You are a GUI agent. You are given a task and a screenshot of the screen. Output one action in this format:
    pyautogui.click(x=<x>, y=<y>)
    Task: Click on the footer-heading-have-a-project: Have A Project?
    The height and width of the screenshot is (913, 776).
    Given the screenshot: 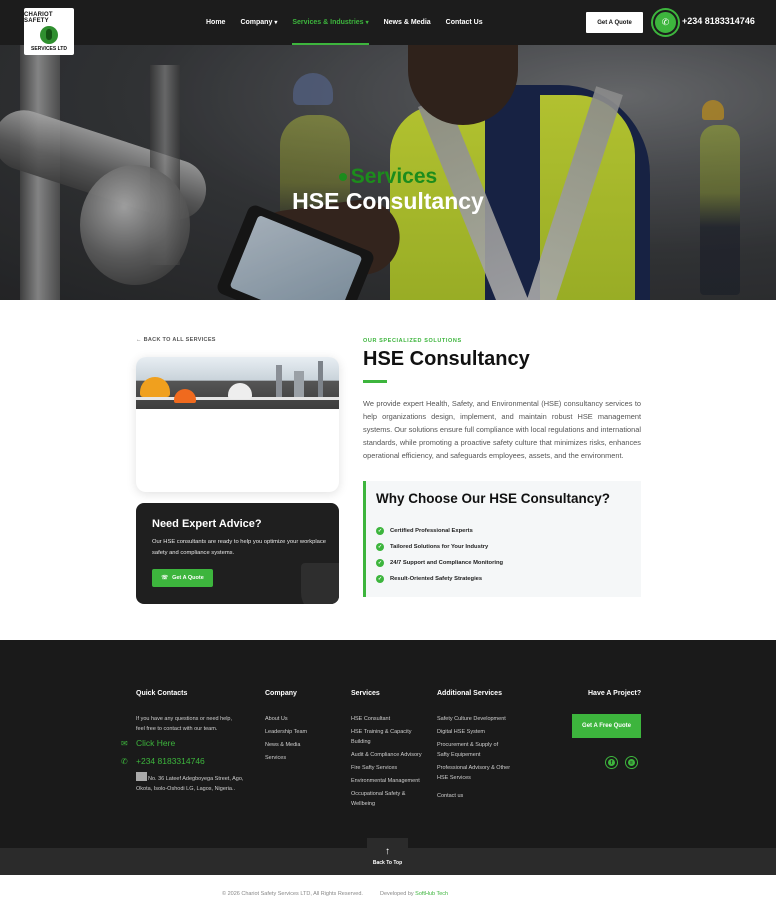 What is the action you would take?
    pyautogui.click(x=615, y=693)
    